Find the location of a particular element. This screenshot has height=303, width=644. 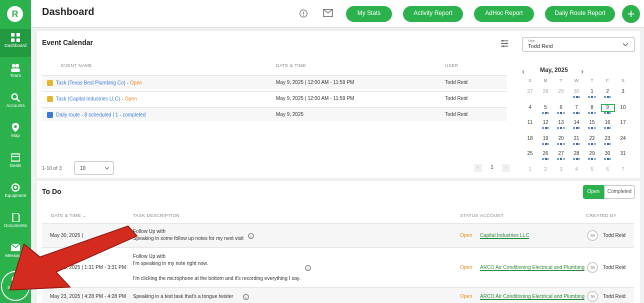

annotation-arrow is located at coordinates (73, 258).